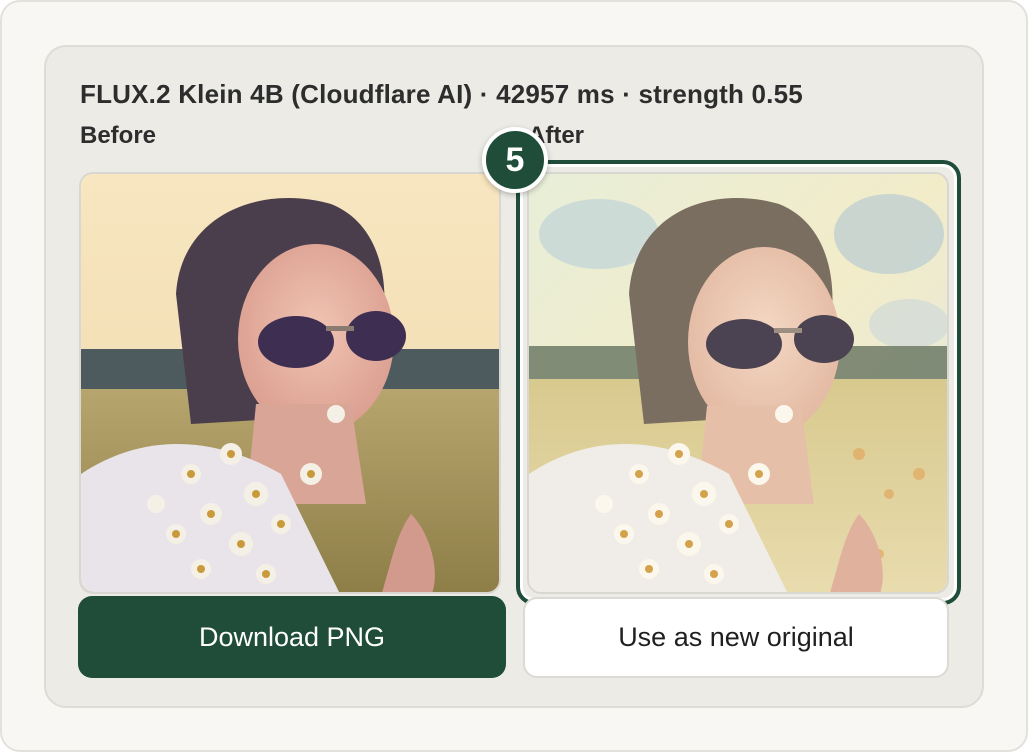  I want to click on step-badge: 5, so click(515, 160).